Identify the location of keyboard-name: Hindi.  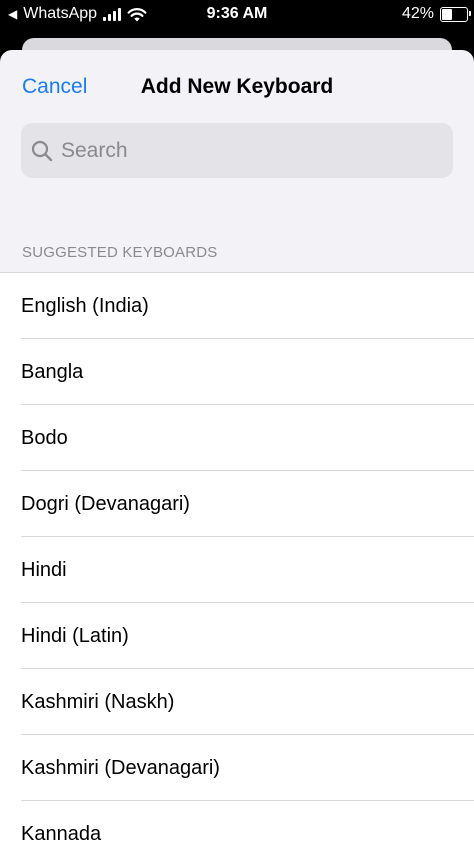
(44, 569).